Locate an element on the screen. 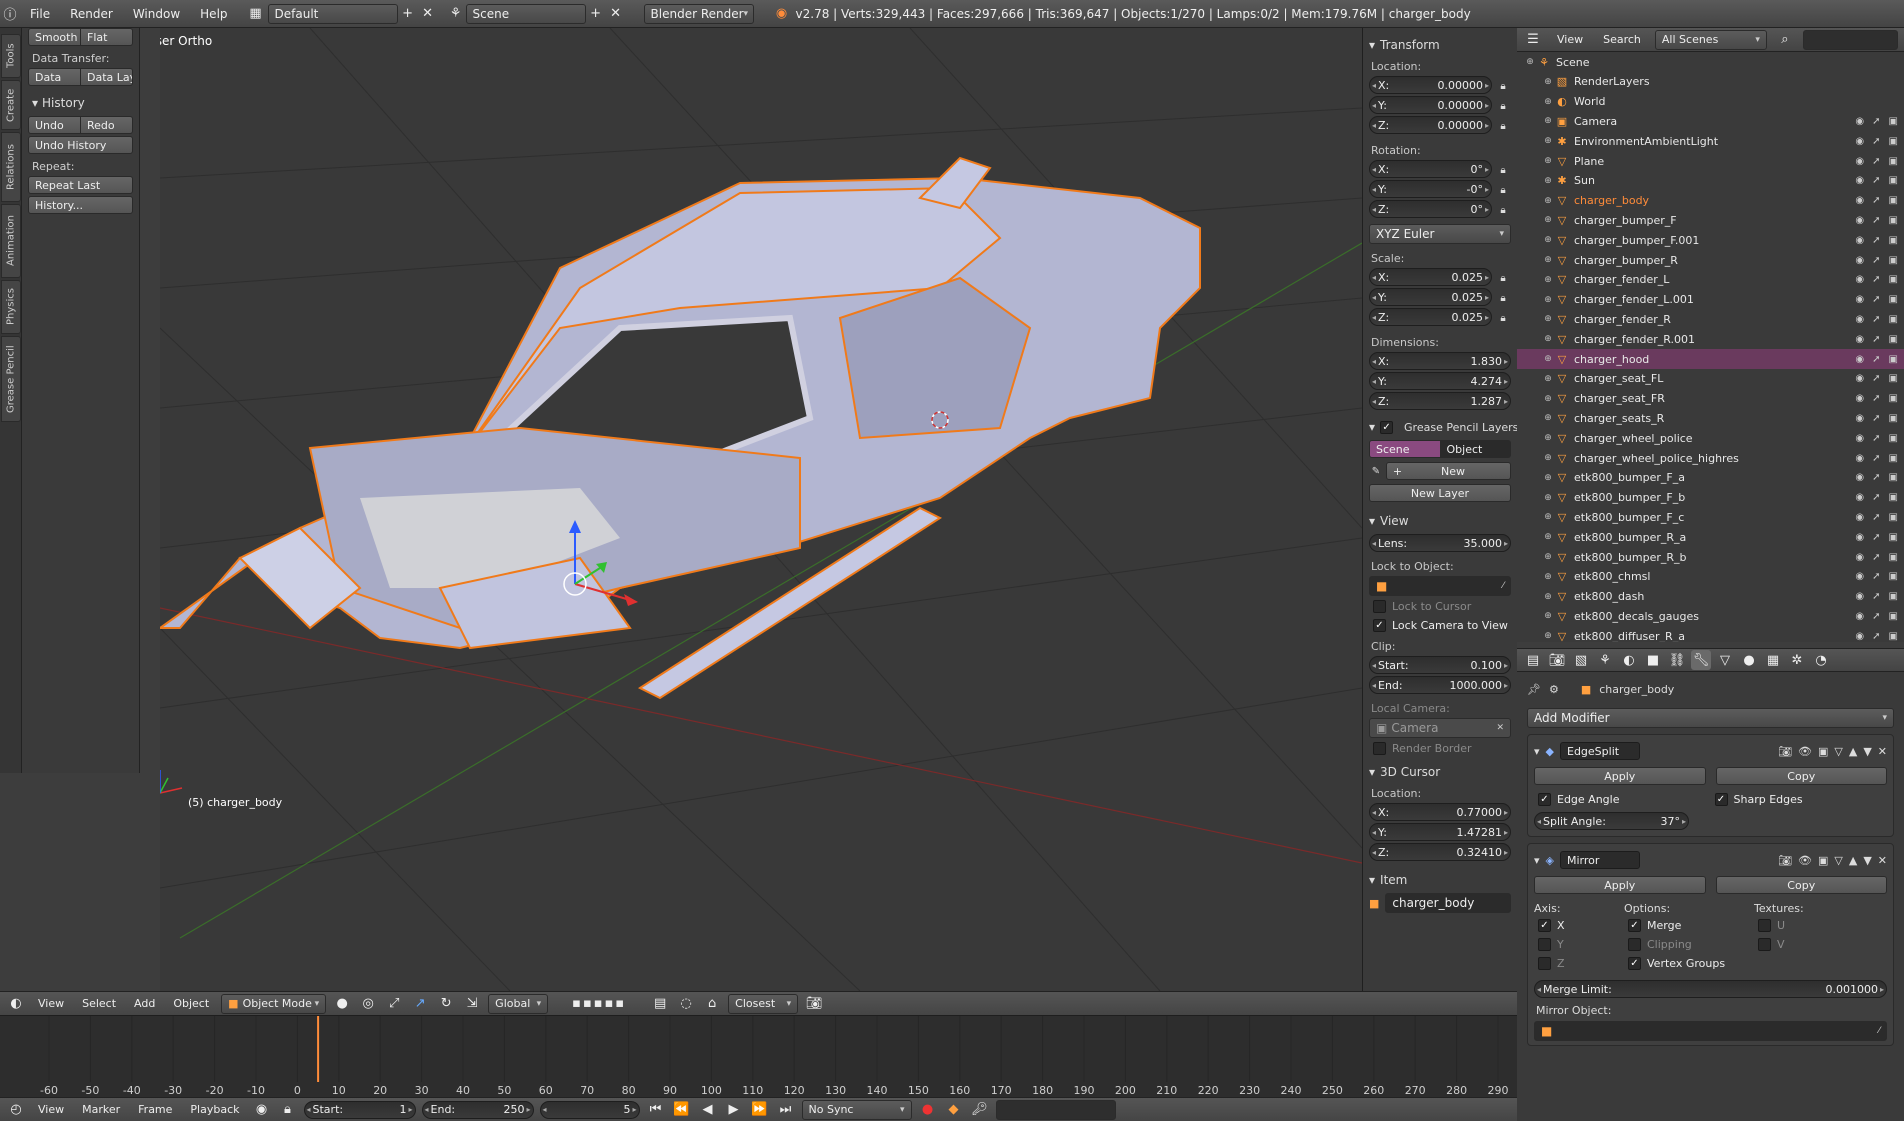  outliner-row: ⊕ ▧ RenderLayers is located at coordinates (1710, 82).